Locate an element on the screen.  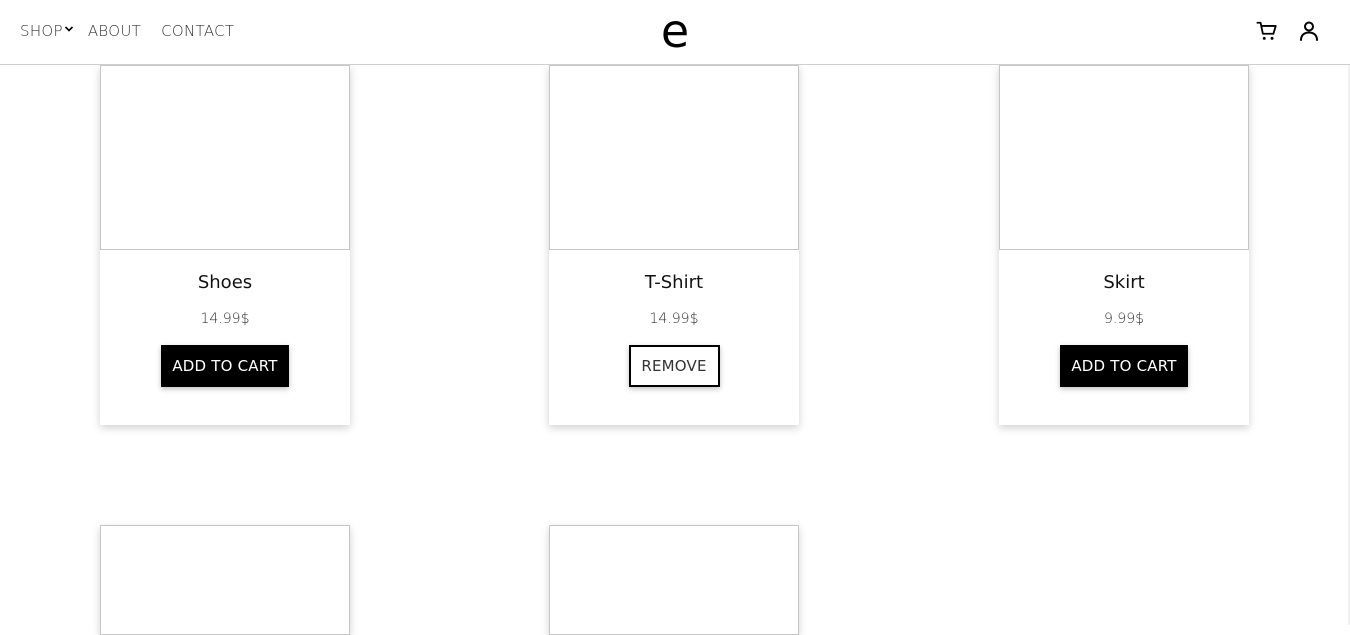
product-card: Skirt 9.99$ ADD TO CART is located at coordinates (1124, 245).